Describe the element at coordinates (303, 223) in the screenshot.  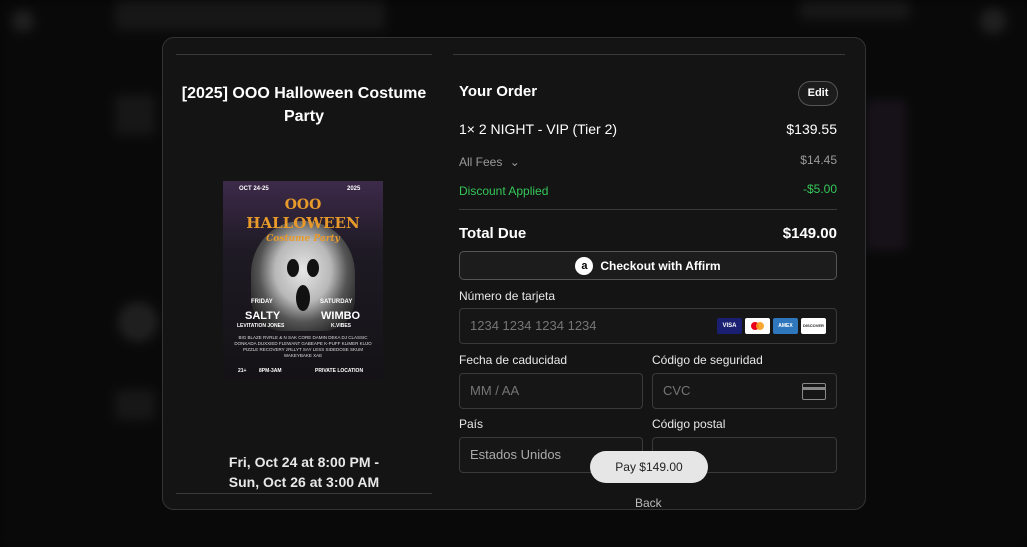
I see `poster-halloween: HALLOWEEN` at that location.